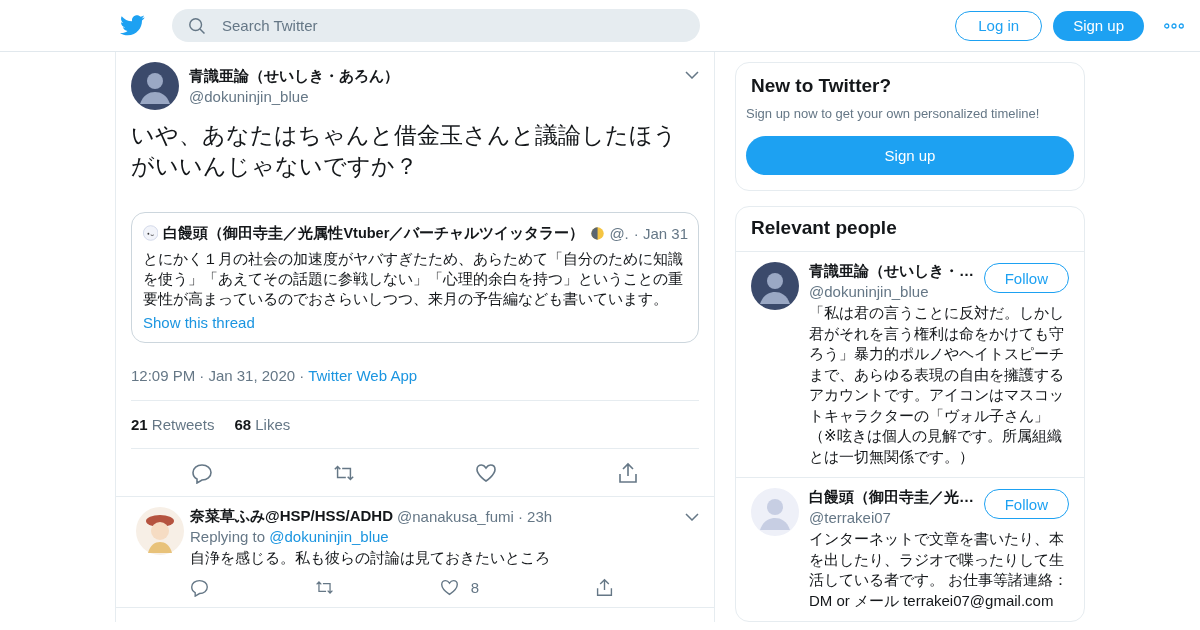 The height and width of the screenshot is (630, 1200). What do you see at coordinates (436, 25) in the screenshot?
I see `search-field: Search Twitter` at bounding box center [436, 25].